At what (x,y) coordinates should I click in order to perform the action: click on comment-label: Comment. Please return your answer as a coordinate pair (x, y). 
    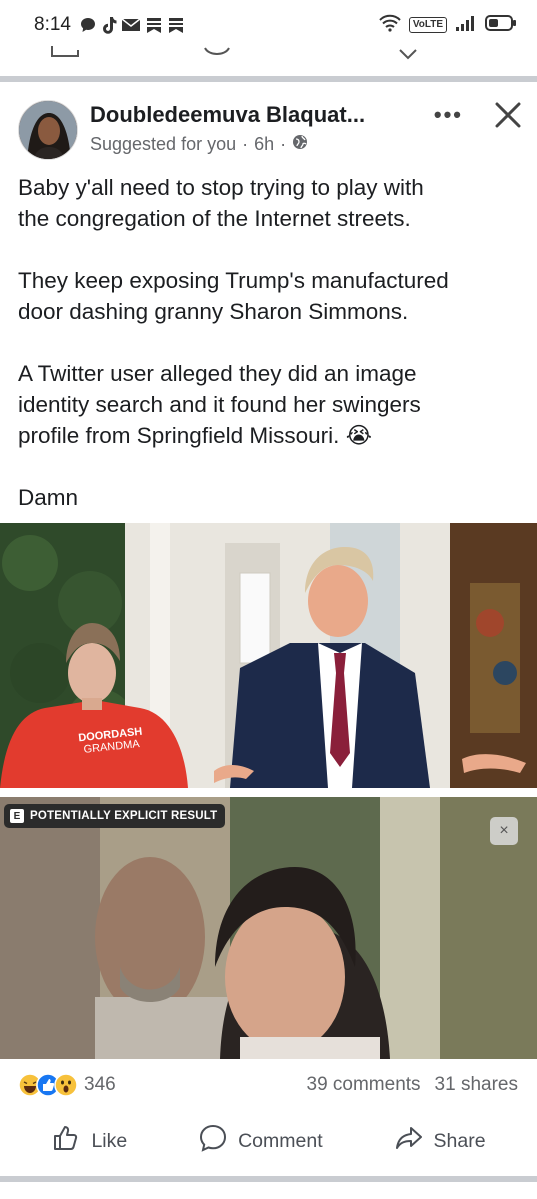
    Looking at the image, I should click on (280, 1140).